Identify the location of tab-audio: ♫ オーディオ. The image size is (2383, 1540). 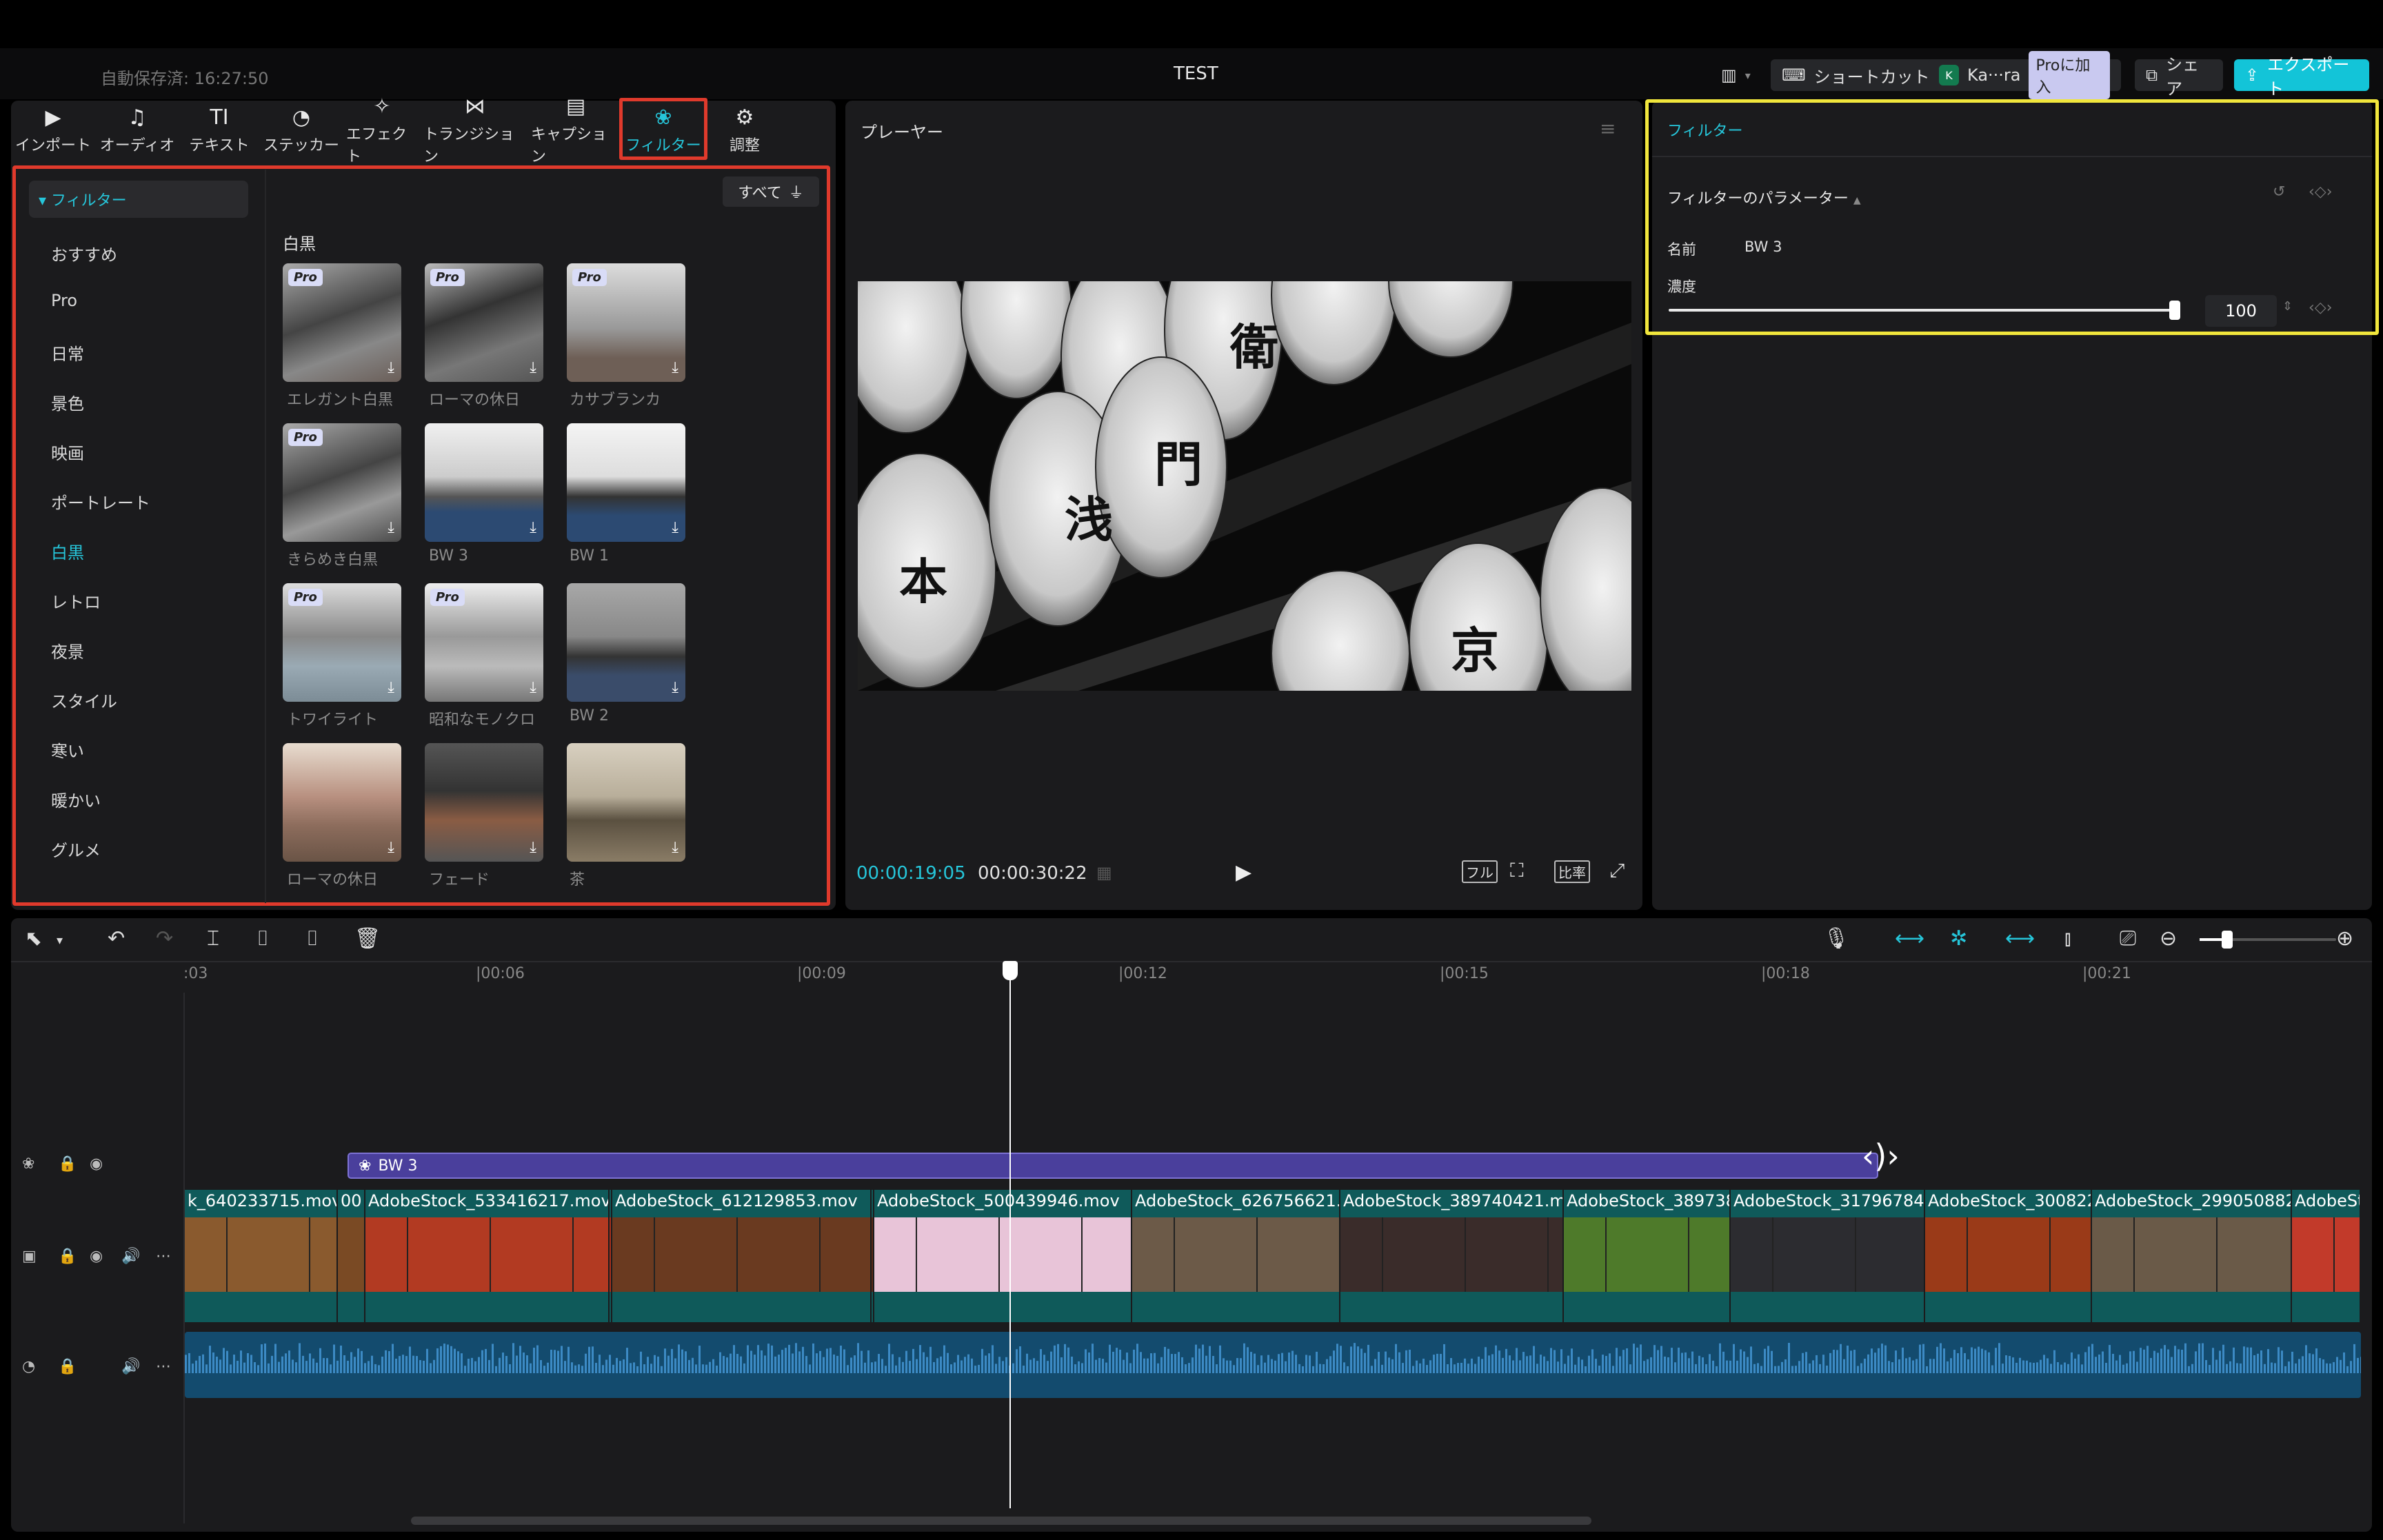
(137, 131).